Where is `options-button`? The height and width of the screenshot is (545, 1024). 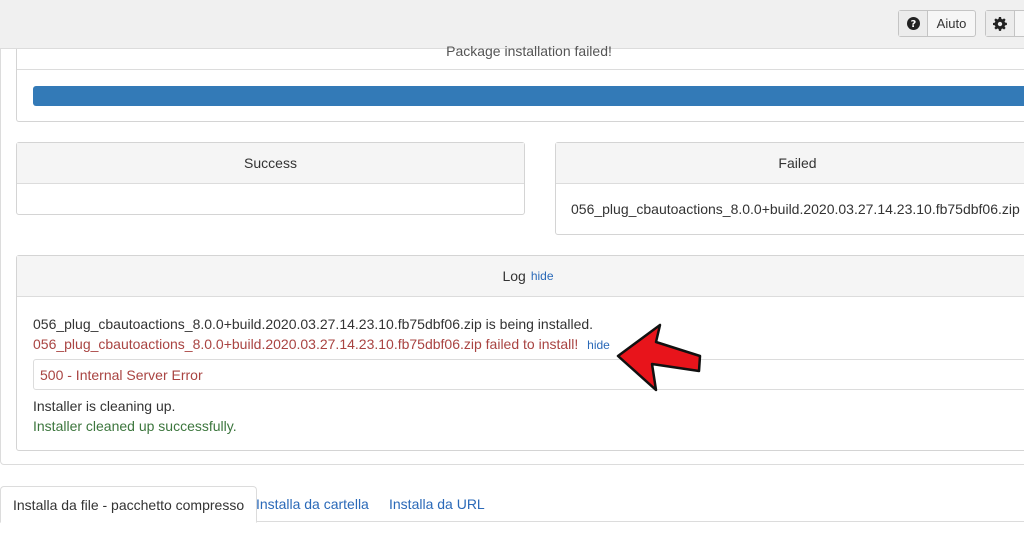
options-button is located at coordinates (1004, 23).